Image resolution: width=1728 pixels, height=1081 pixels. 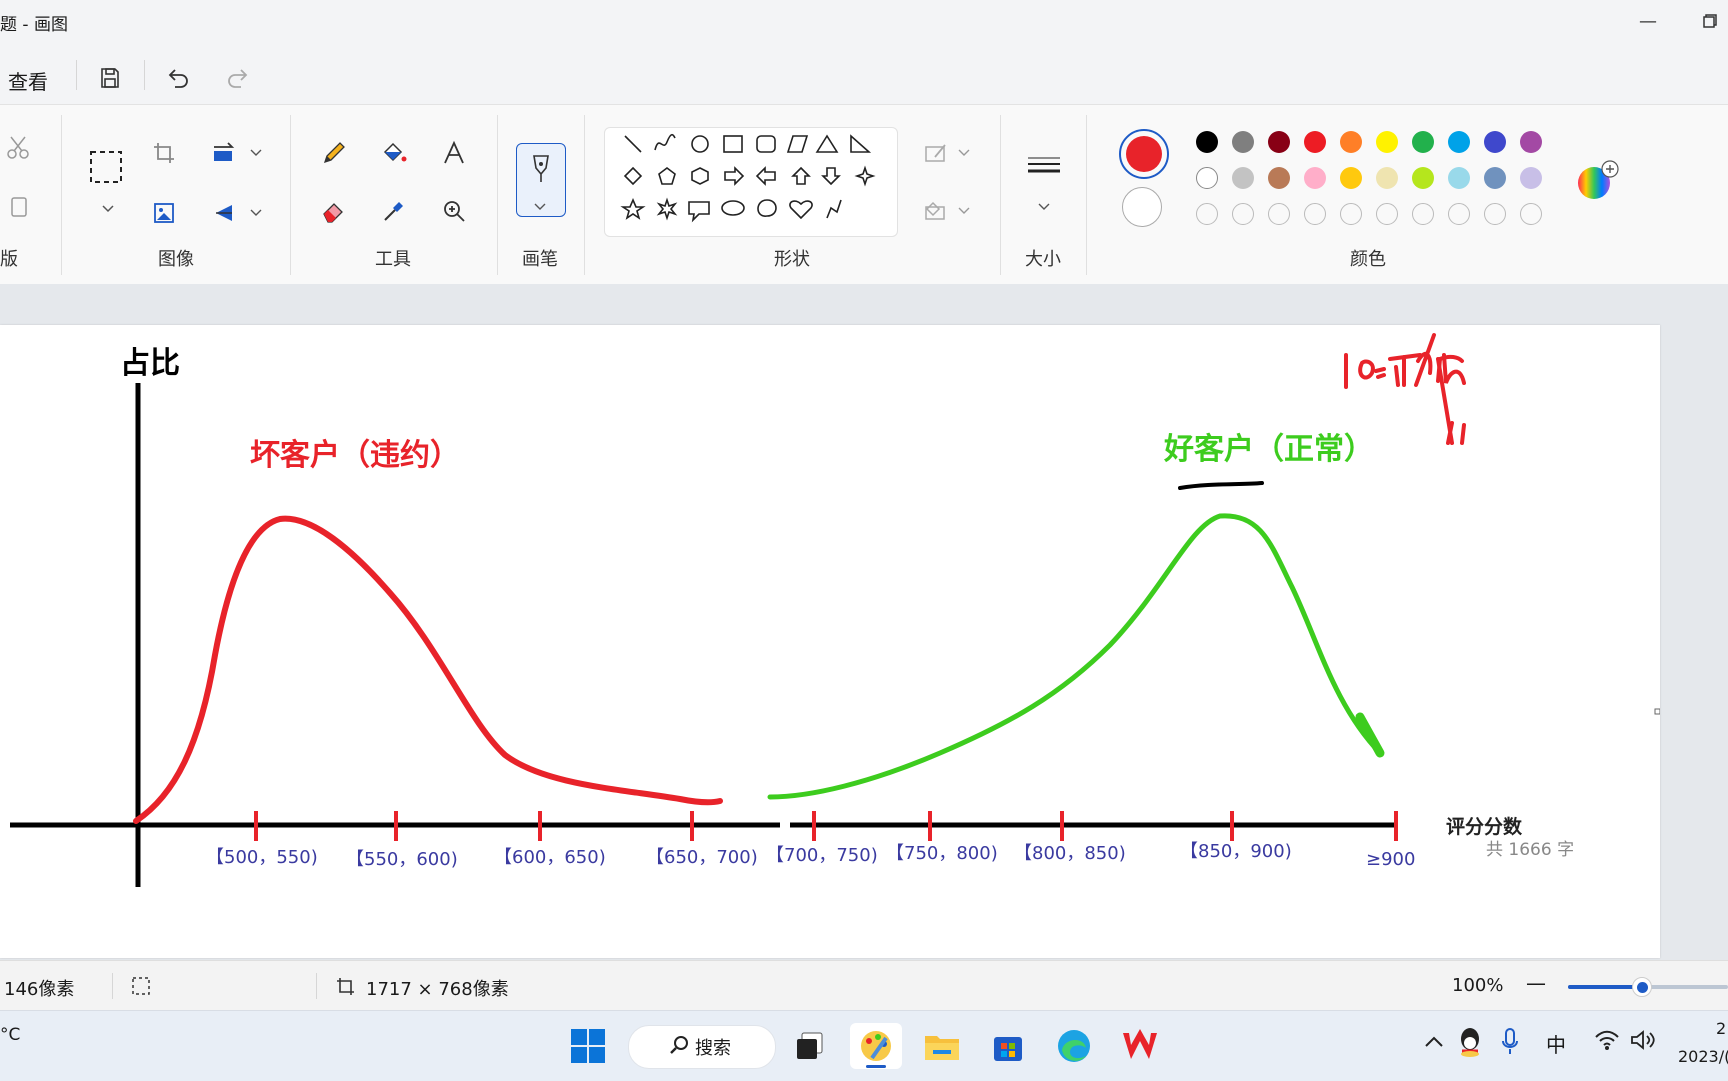 I want to click on taskbar: °C 搜索 中 2 2023/(, so click(x=864, y=1045).